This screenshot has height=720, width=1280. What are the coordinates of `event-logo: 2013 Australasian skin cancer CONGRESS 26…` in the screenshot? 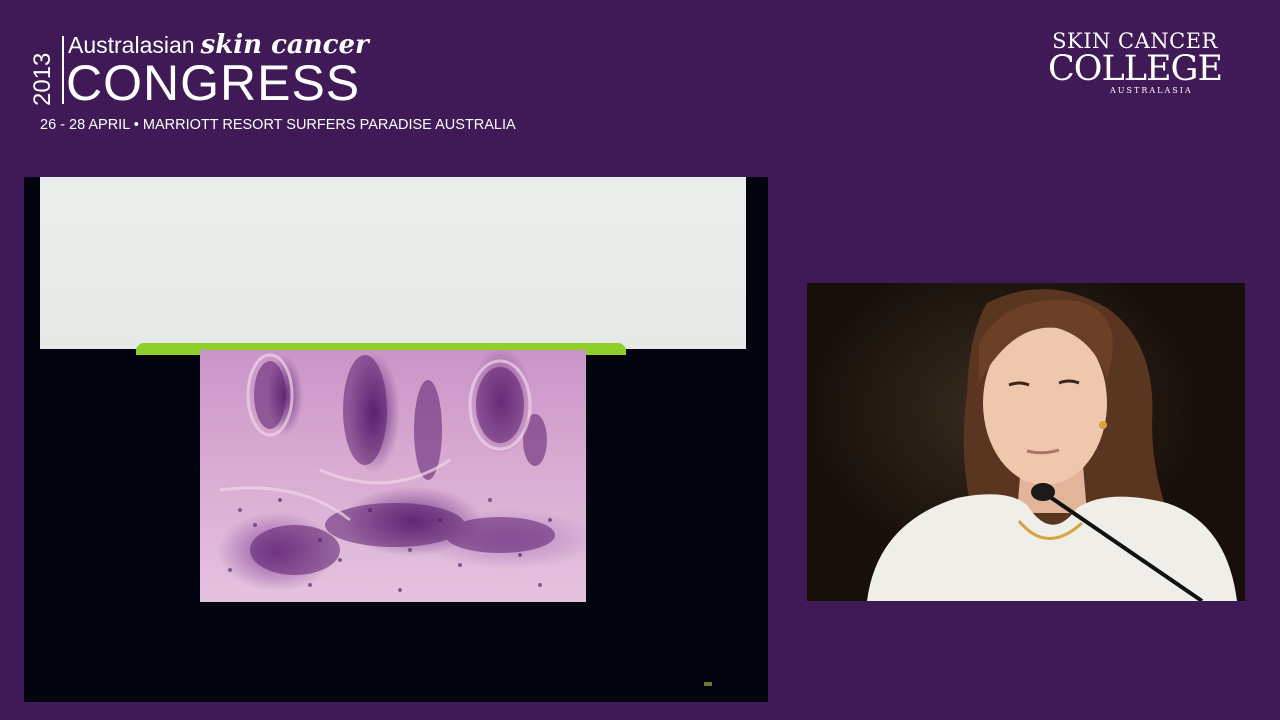 It's located at (288, 83).